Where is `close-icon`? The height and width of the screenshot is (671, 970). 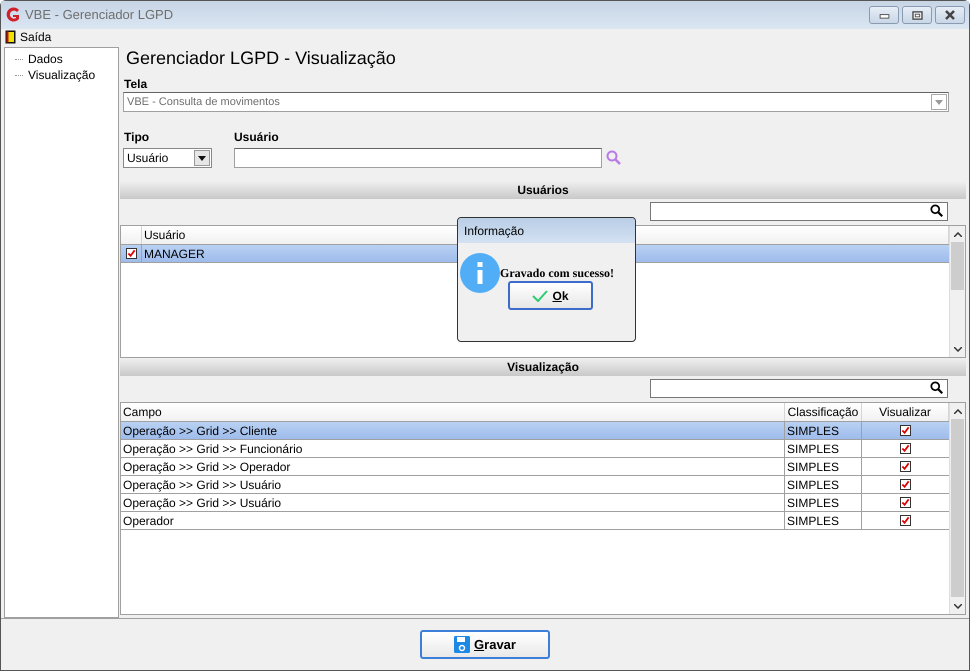 close-icon is located at coordinates (950, 15).